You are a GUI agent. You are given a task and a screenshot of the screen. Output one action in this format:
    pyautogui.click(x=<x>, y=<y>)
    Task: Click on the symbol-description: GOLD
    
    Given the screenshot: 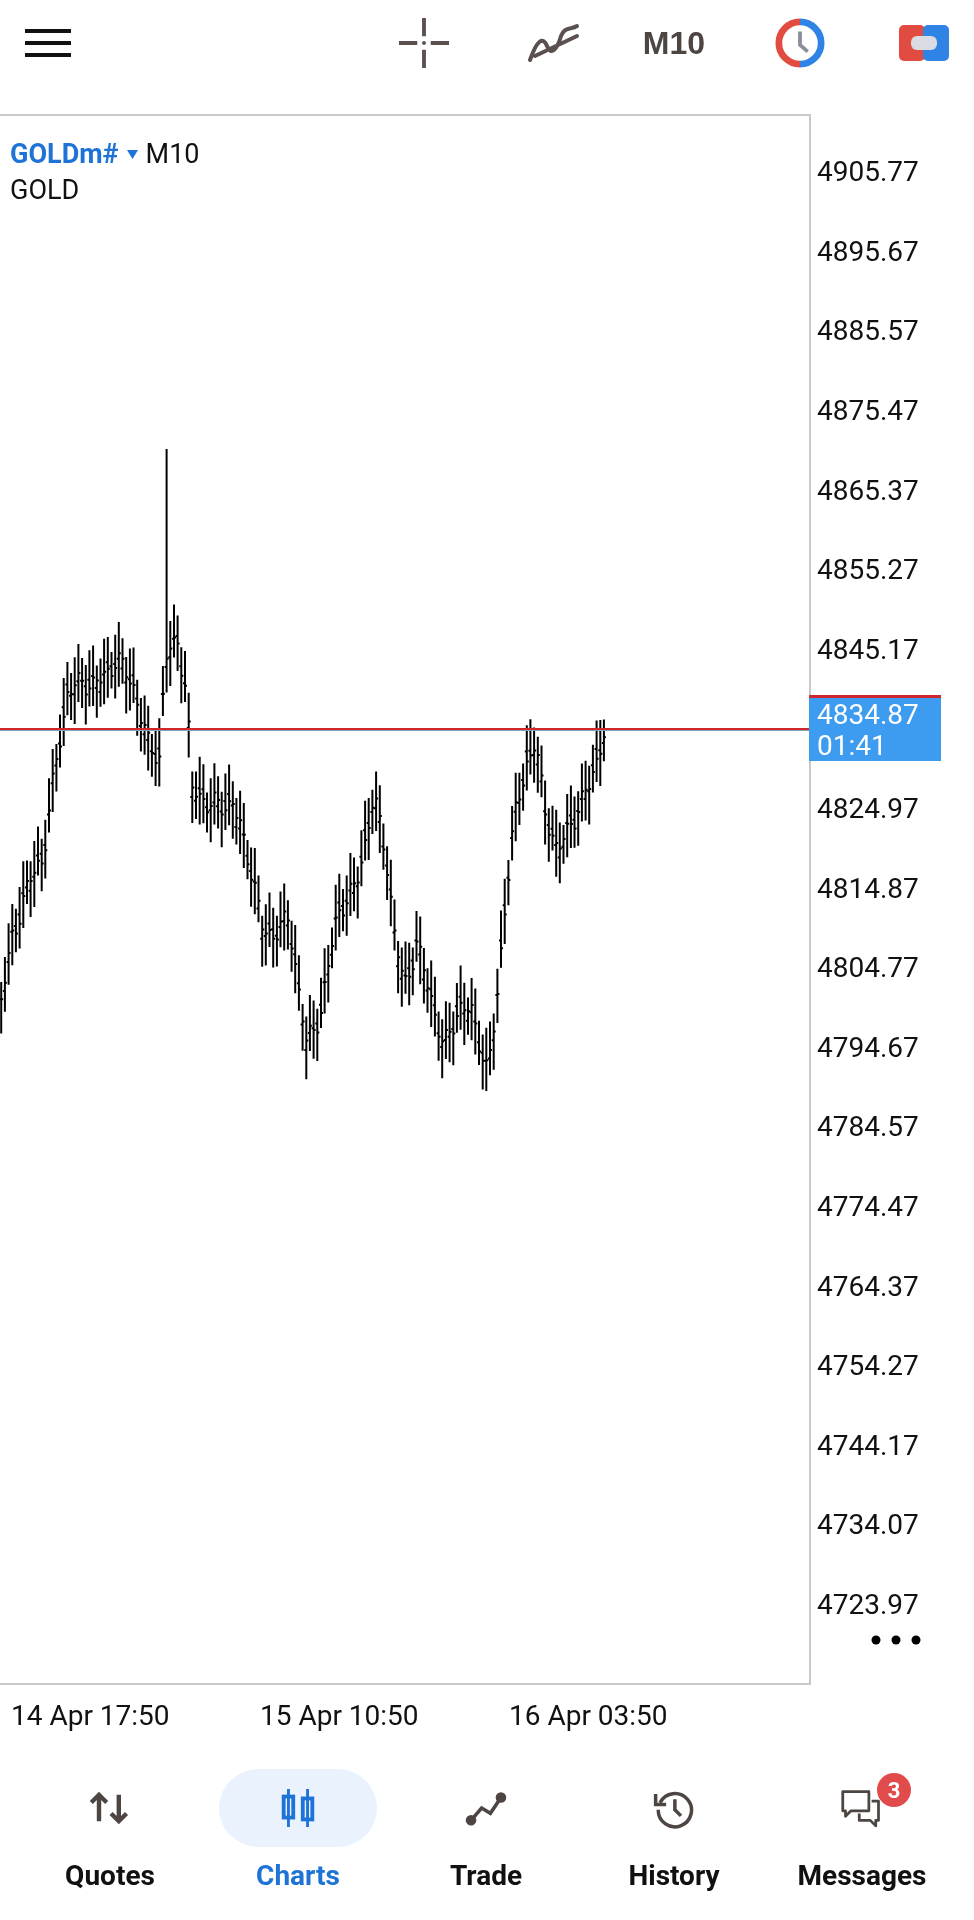 What is the action you would take?
    pyautogui.click(x=45, y=190)
    